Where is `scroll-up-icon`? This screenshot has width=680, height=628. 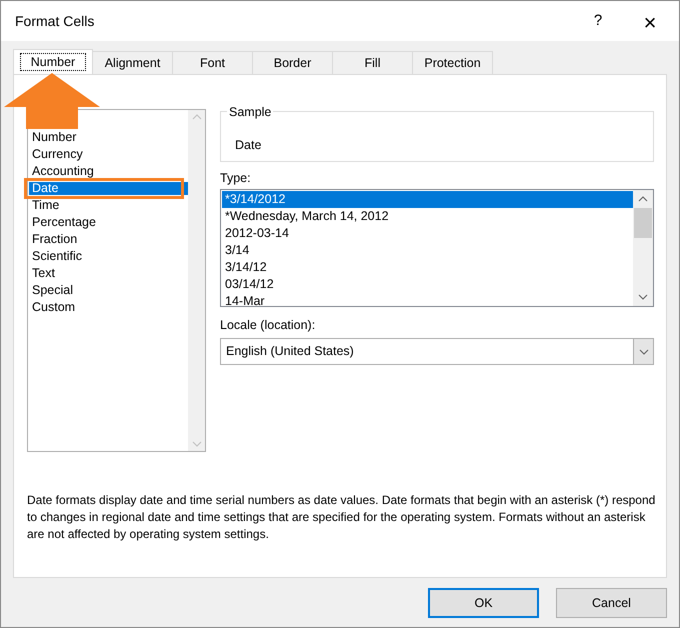 scroll-up-icon is located at coordinates (643, 199).